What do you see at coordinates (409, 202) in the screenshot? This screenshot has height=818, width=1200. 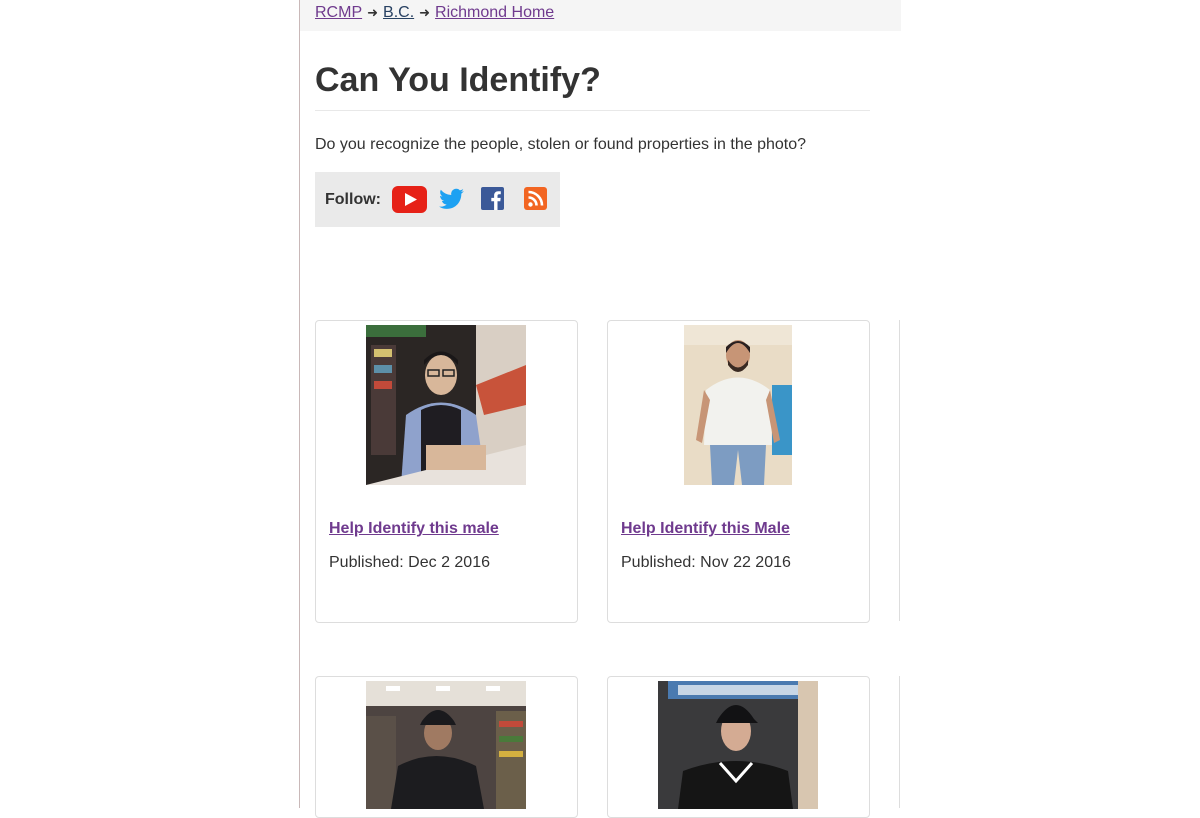 I see `youtube-icon` at bounding box center [409, 202].